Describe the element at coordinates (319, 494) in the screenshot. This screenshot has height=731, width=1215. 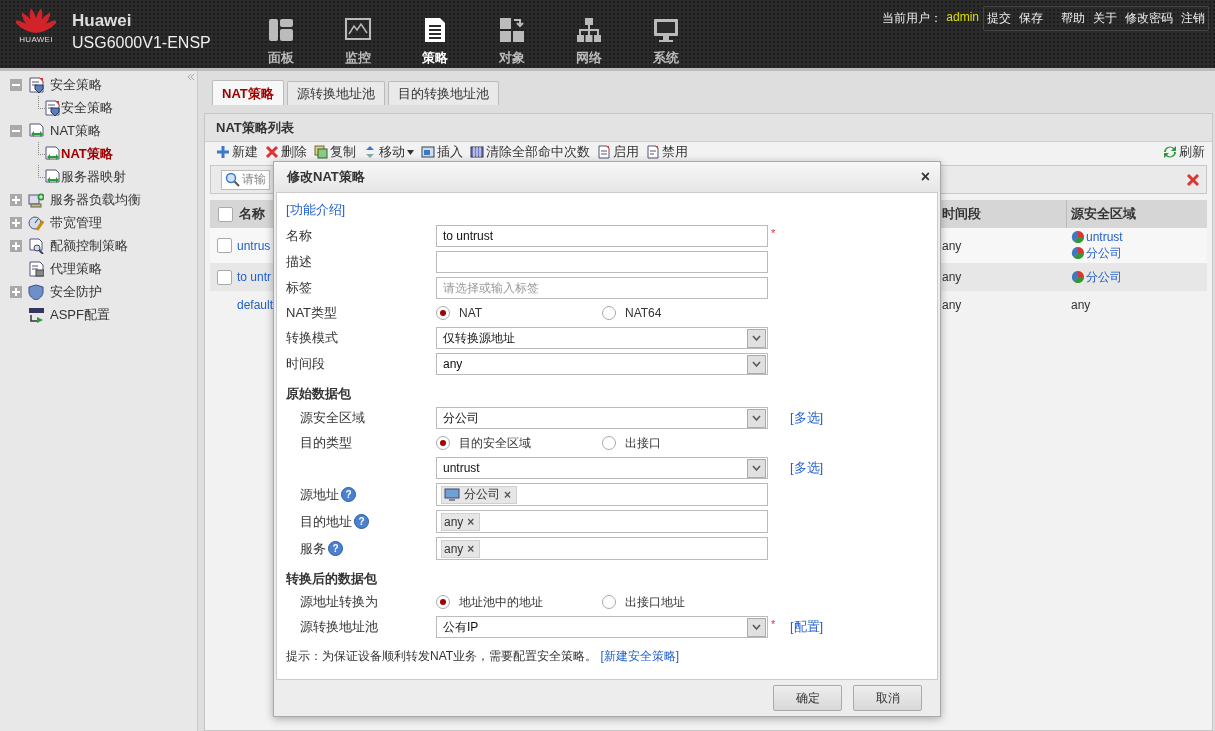
I see `field-label: 源地址` at that location.